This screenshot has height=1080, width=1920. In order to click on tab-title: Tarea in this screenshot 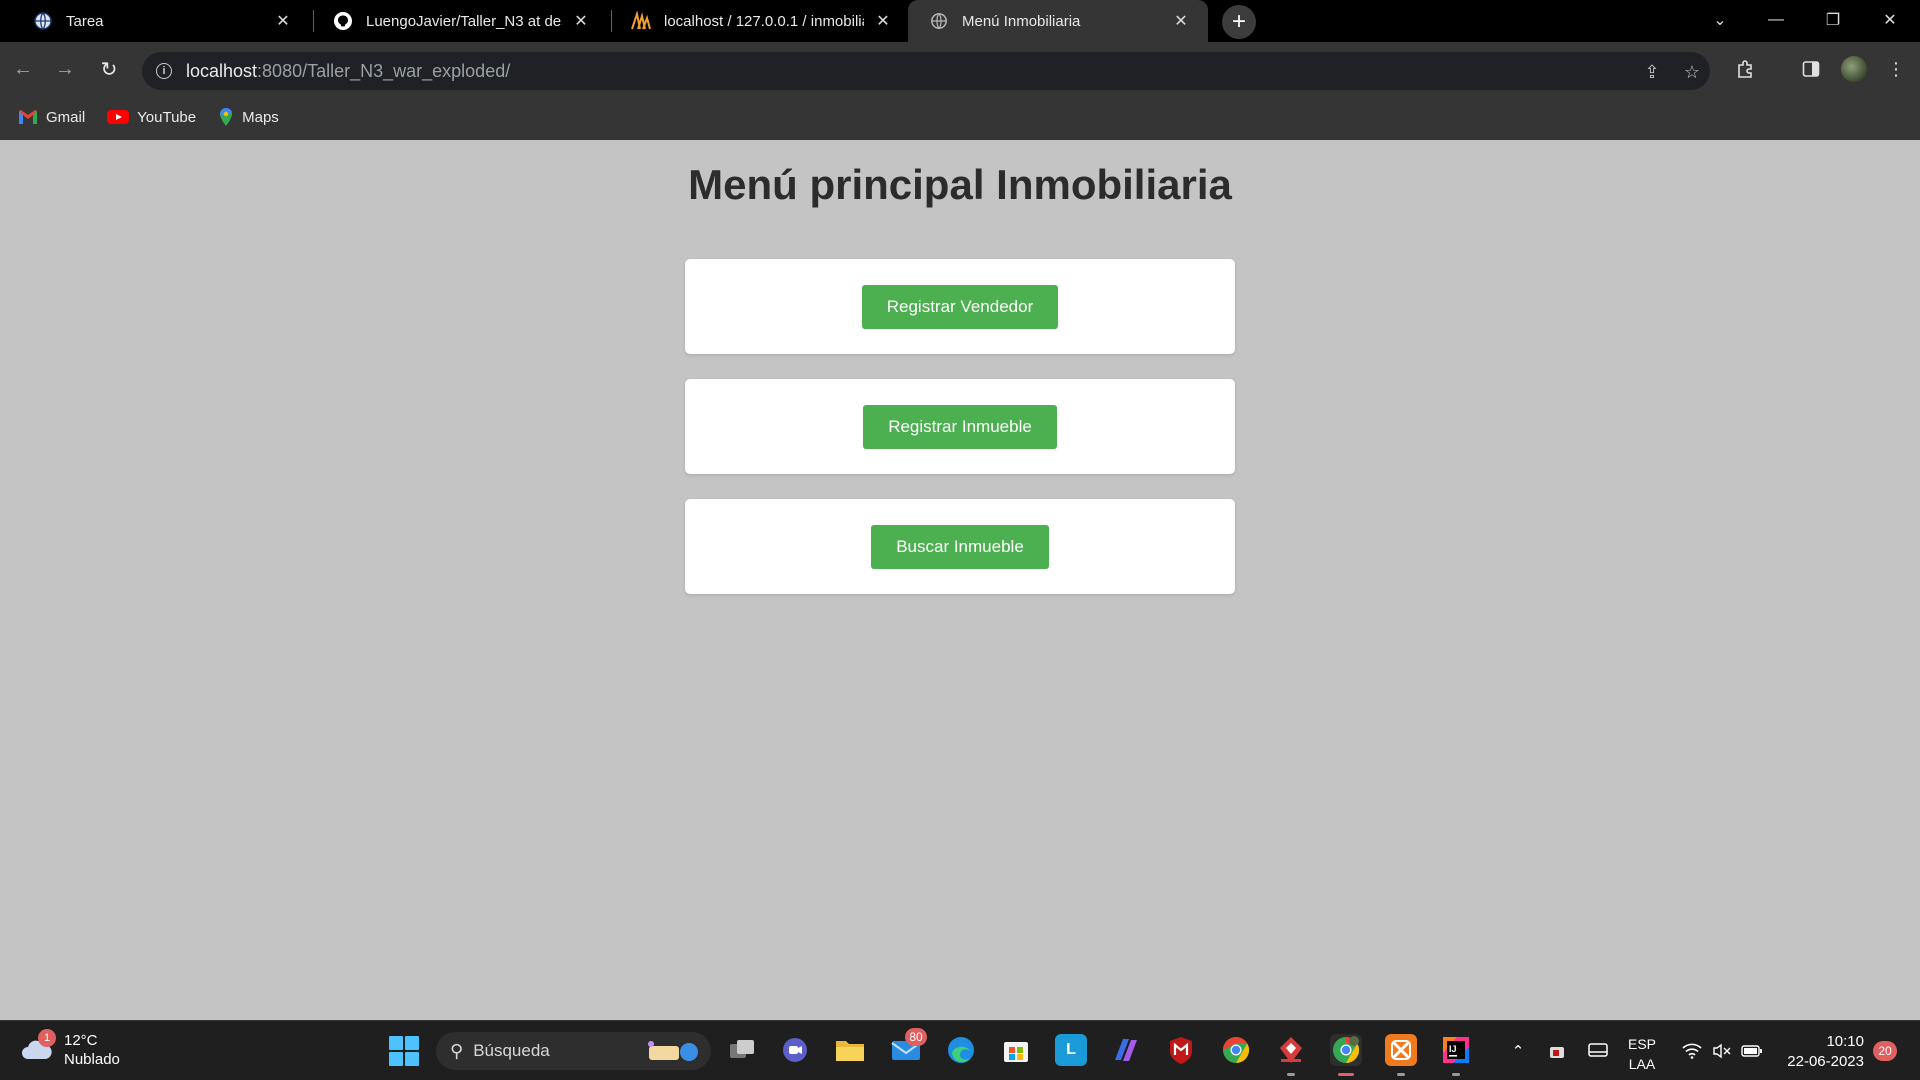, I will do `click(85, 21)`.